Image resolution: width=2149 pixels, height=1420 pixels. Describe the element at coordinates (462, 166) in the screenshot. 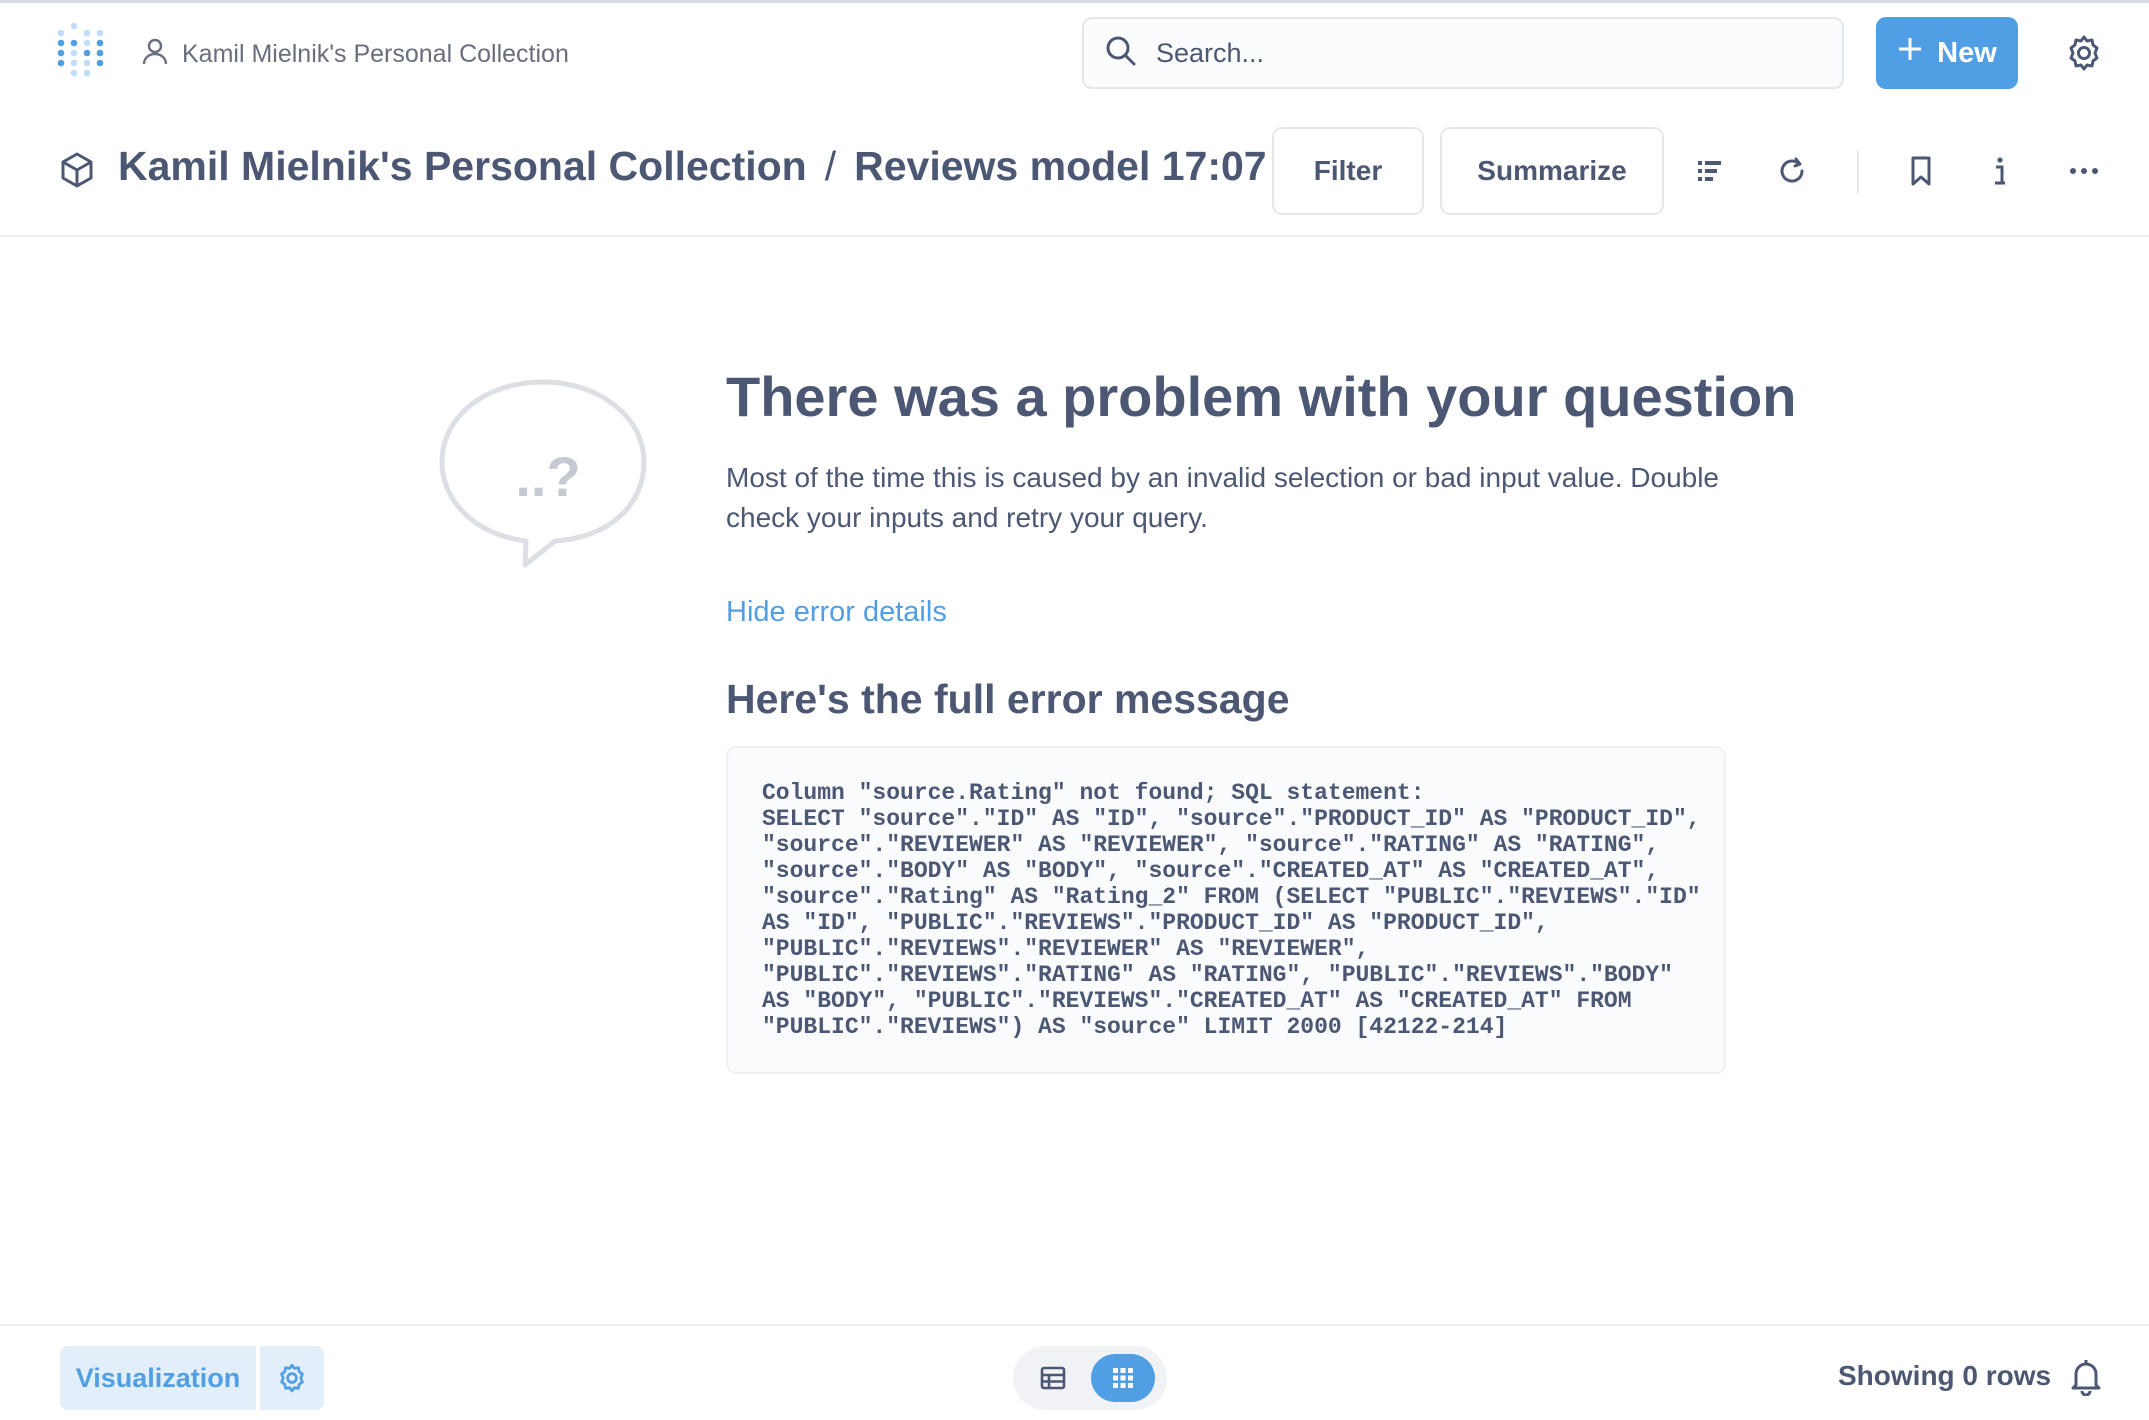

I see `title-collection-link: Kamil Mielnik's Personal Collection` at that location.